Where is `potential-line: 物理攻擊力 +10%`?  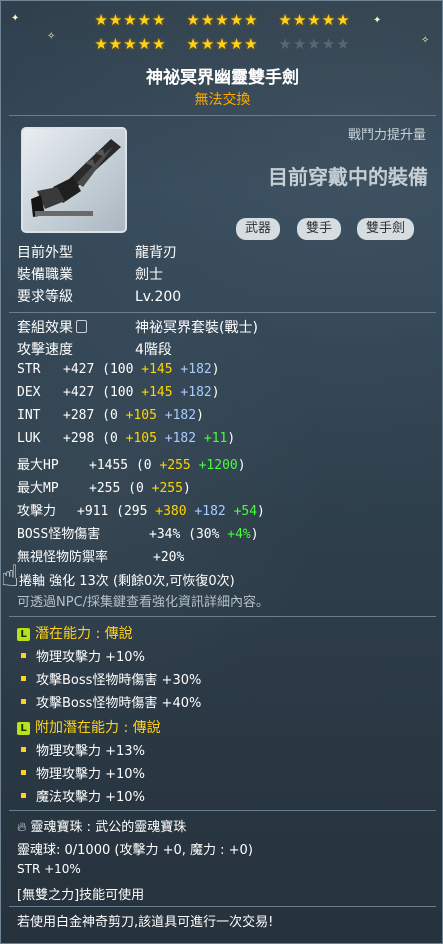 potential-line: 物理攻擊力 +10% is located at coordinates (83, 655).